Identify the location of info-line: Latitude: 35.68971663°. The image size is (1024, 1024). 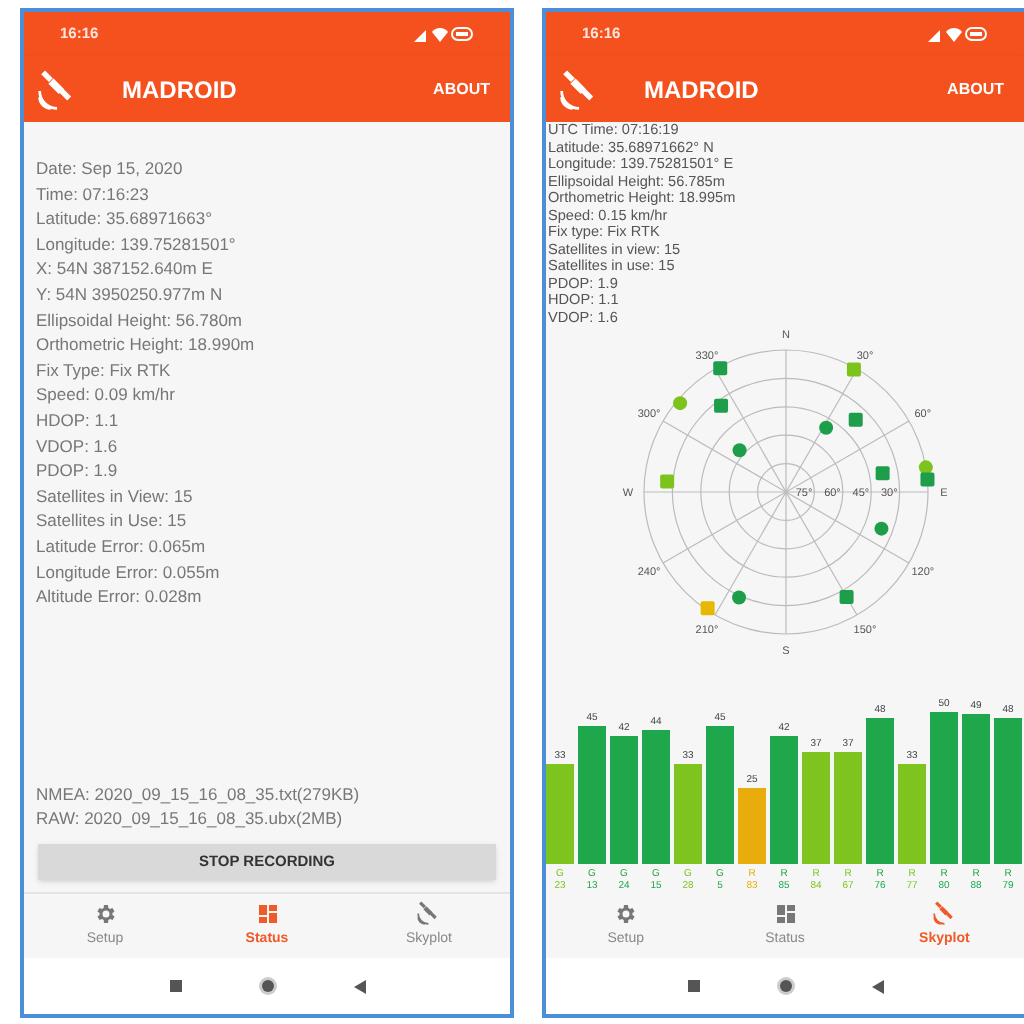
(125, 219).